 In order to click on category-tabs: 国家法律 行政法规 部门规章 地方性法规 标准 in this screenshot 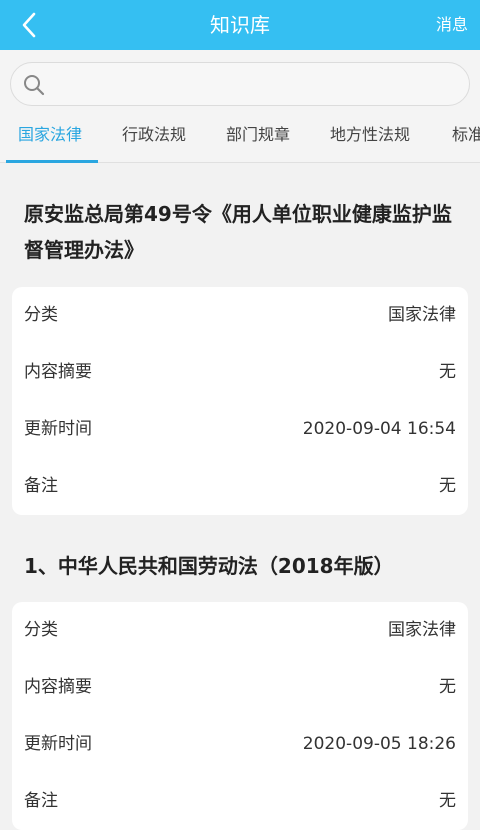, I will do `click(240, 137)`.